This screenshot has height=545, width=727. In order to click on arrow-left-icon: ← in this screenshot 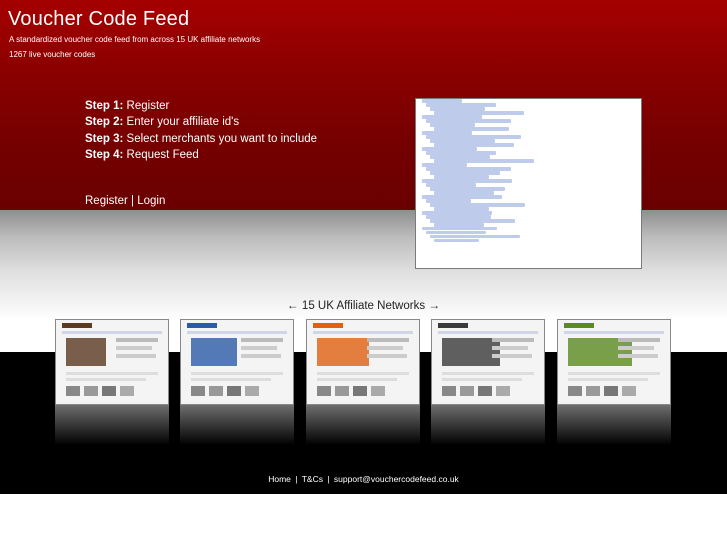, I will do `click(293, 305)`.